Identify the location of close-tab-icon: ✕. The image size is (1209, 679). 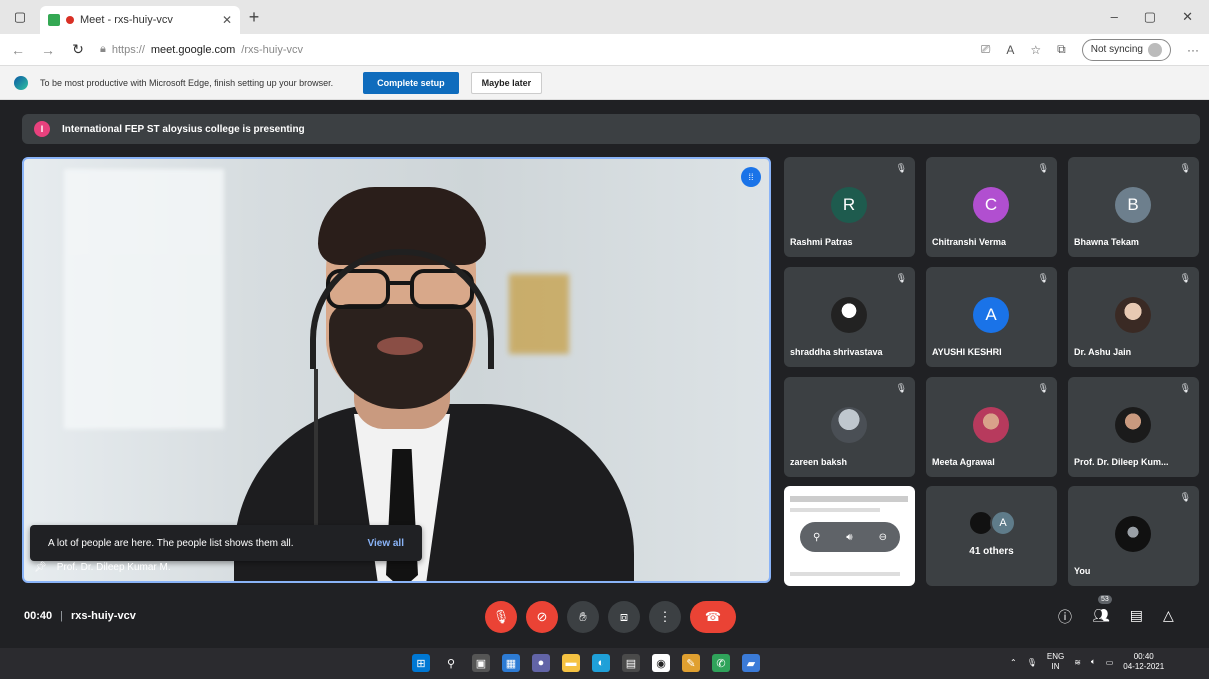
(227, 20).